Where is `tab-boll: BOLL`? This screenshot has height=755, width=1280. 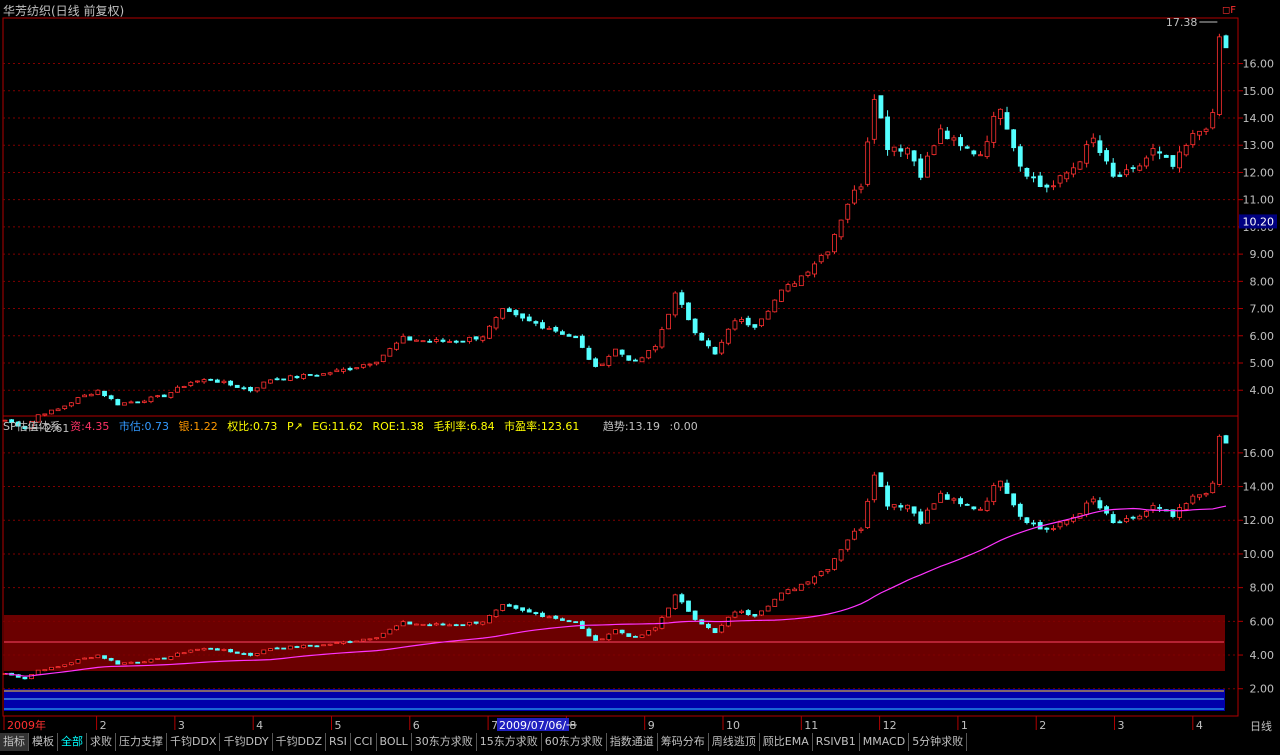 tab-boll: BOLL is located at coordinates (394, 742).